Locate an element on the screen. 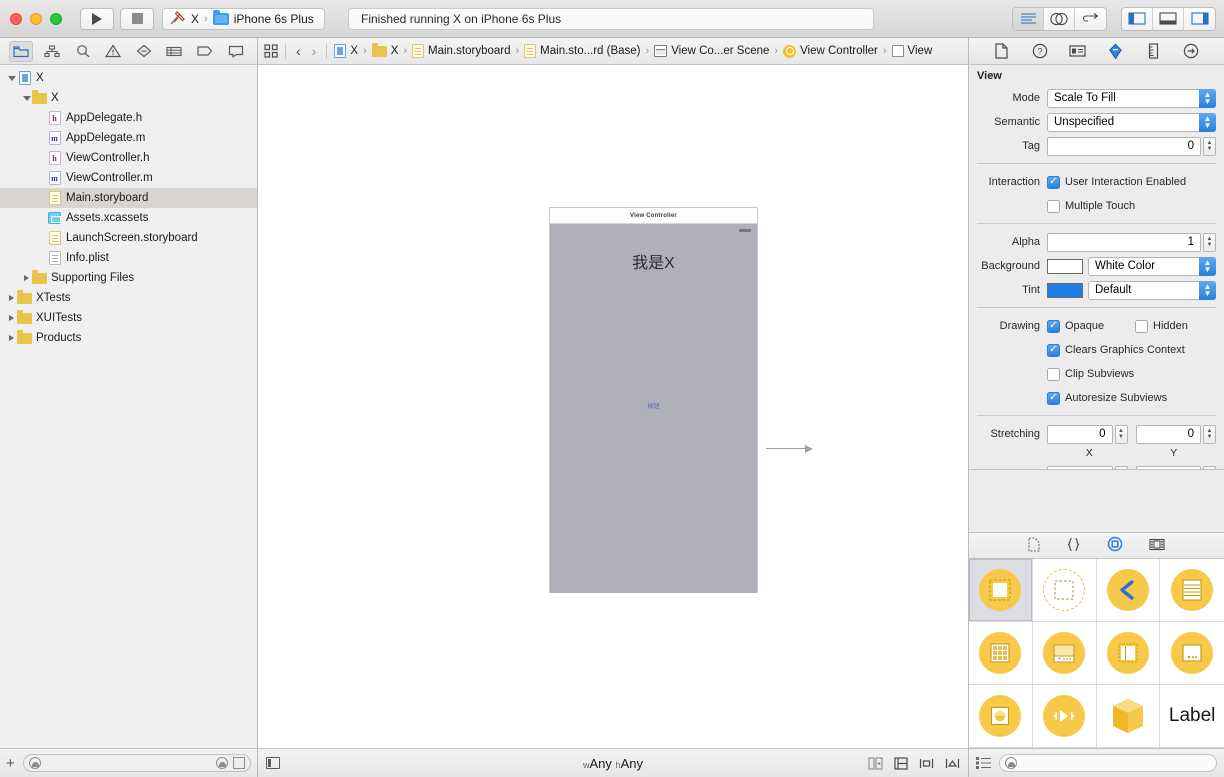  library-item-object is located at coordinates (1128, 716).